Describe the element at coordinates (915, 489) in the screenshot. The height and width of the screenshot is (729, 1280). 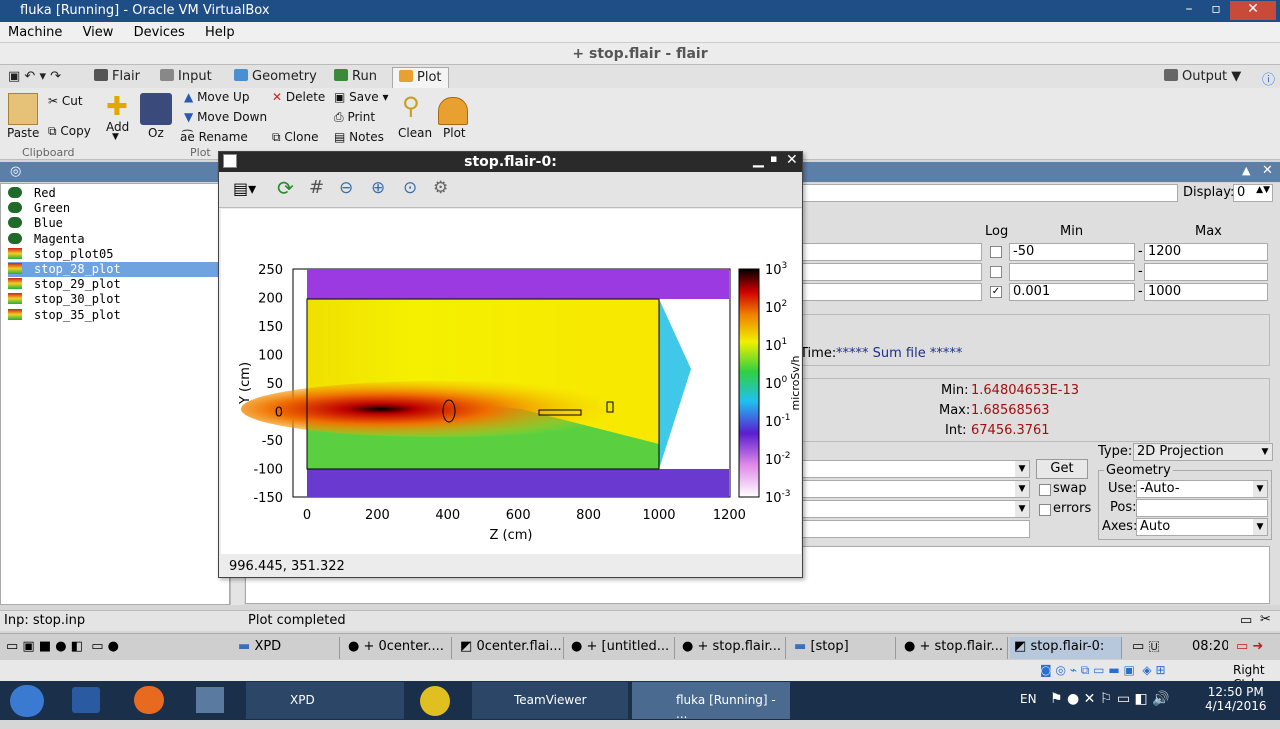
I see `det-combo: ▼` at that location.